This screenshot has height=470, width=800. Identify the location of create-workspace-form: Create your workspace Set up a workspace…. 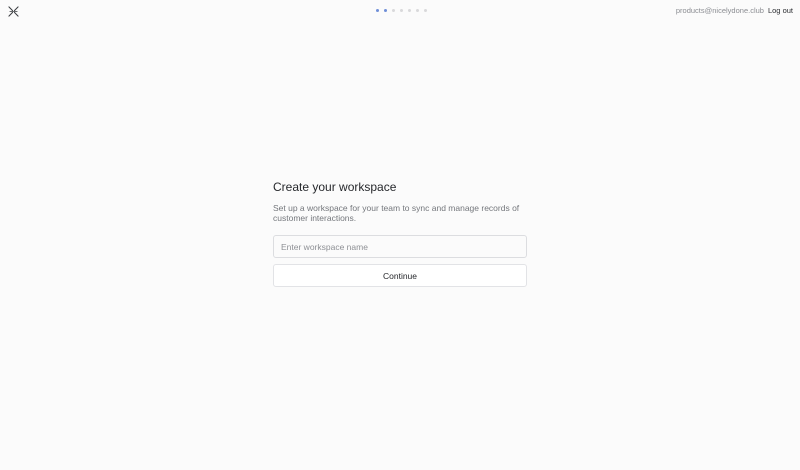
(400, 233).